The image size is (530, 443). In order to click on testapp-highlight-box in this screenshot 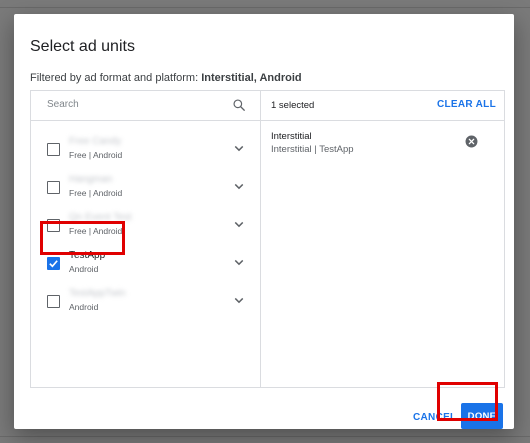, I will do `click(82, 238)`.